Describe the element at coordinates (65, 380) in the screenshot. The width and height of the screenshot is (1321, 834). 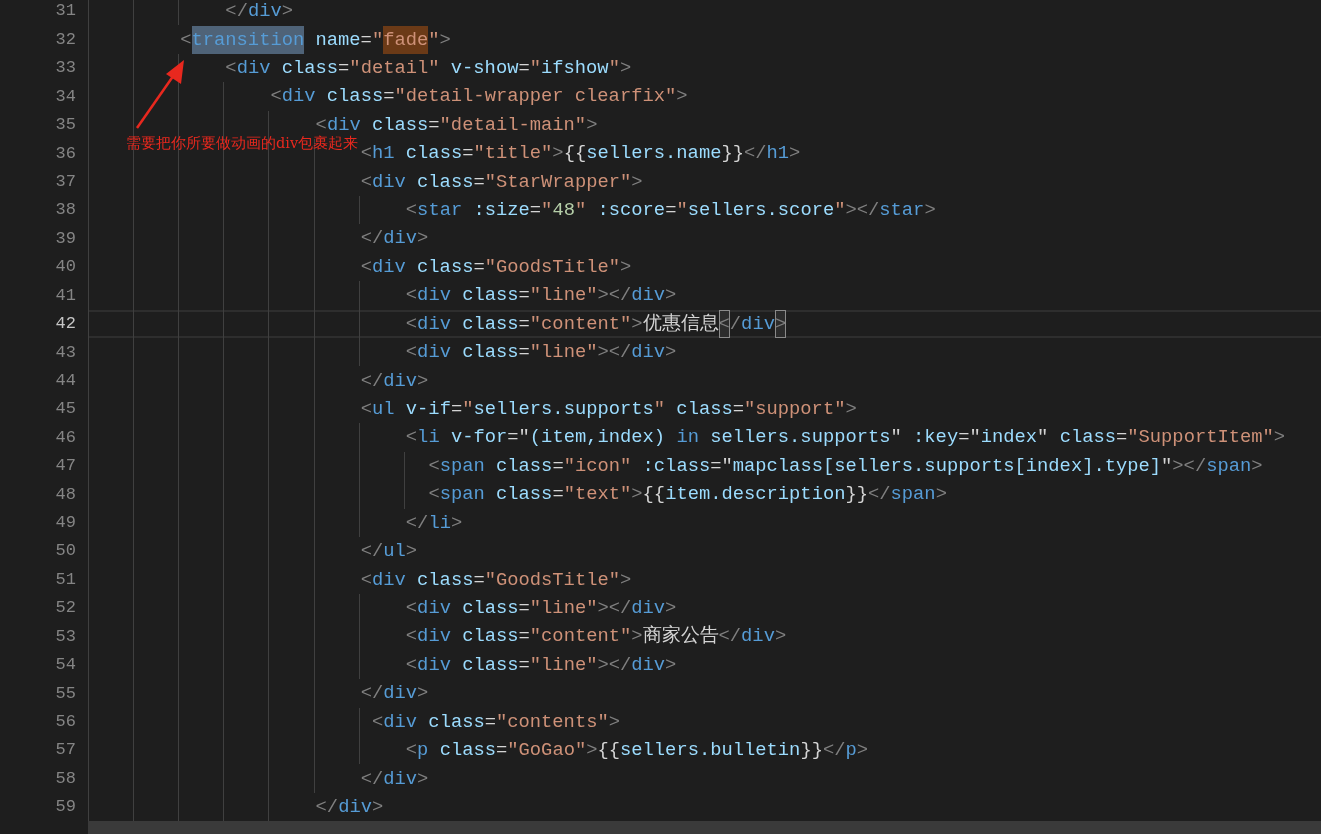
I see `line-number: 44` at that location.